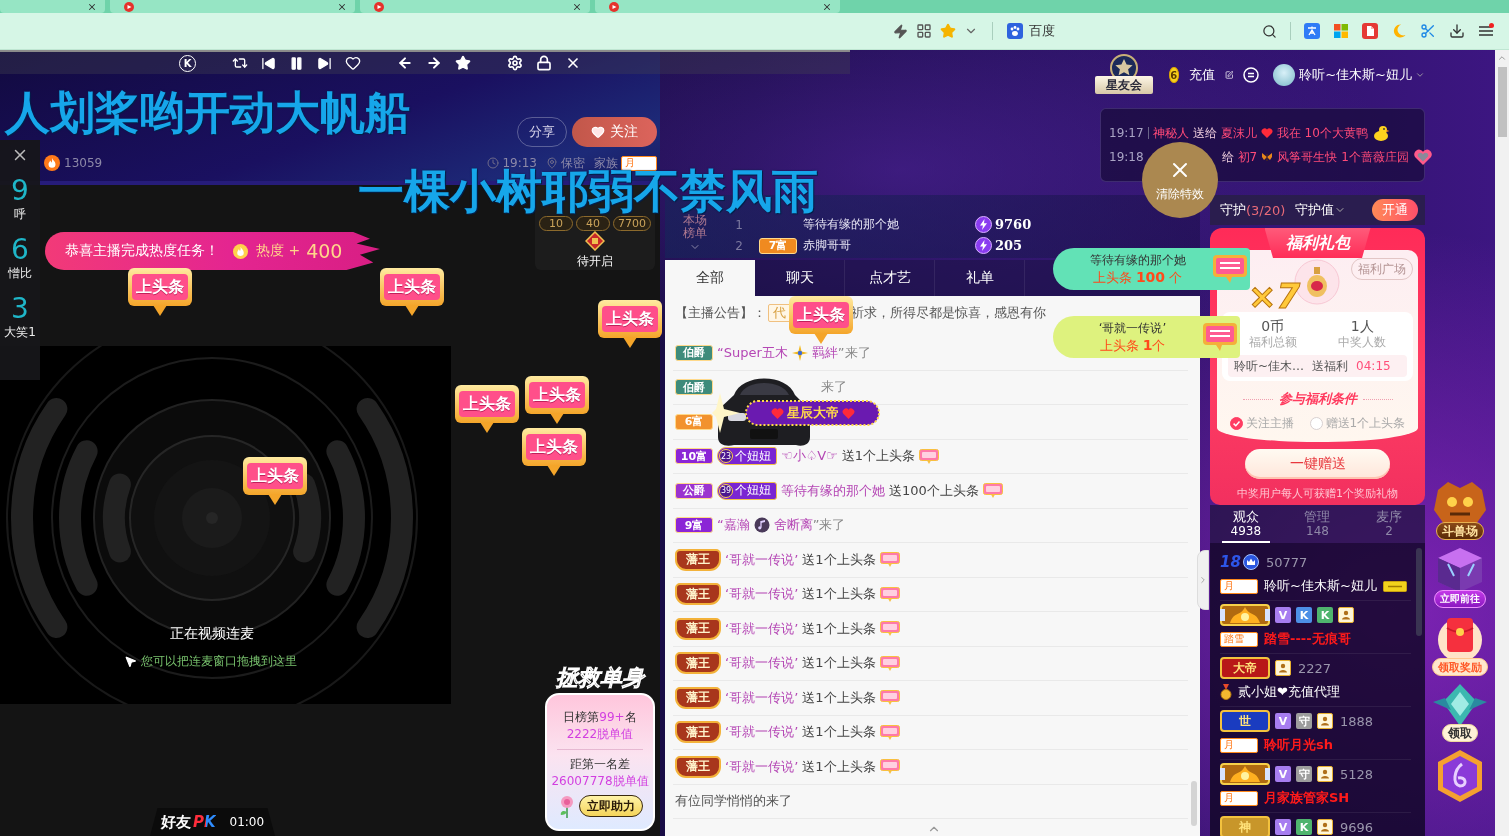 This screenshot has width=1509, height=836. Describe the element at coordinates (1272, 342) in the screenshot. I see `stat-label: 福利总额` at that location.